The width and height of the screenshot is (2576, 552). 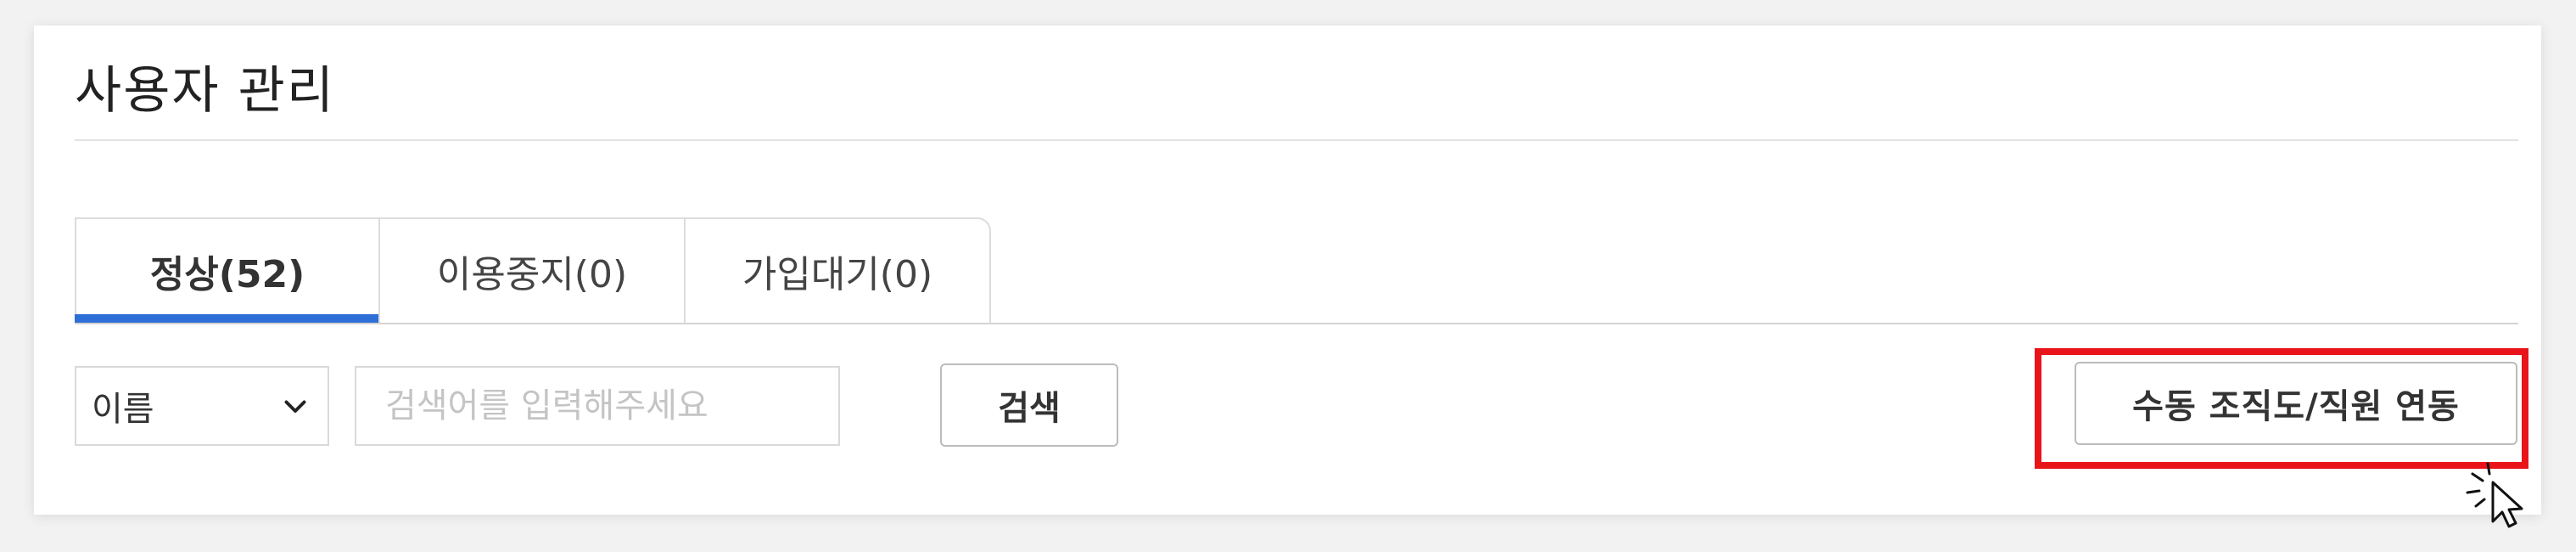 What do you see at coordinates (226, 318) in the screenshot?
I see `active-tab-indicator` at bounding box center [226, 318].